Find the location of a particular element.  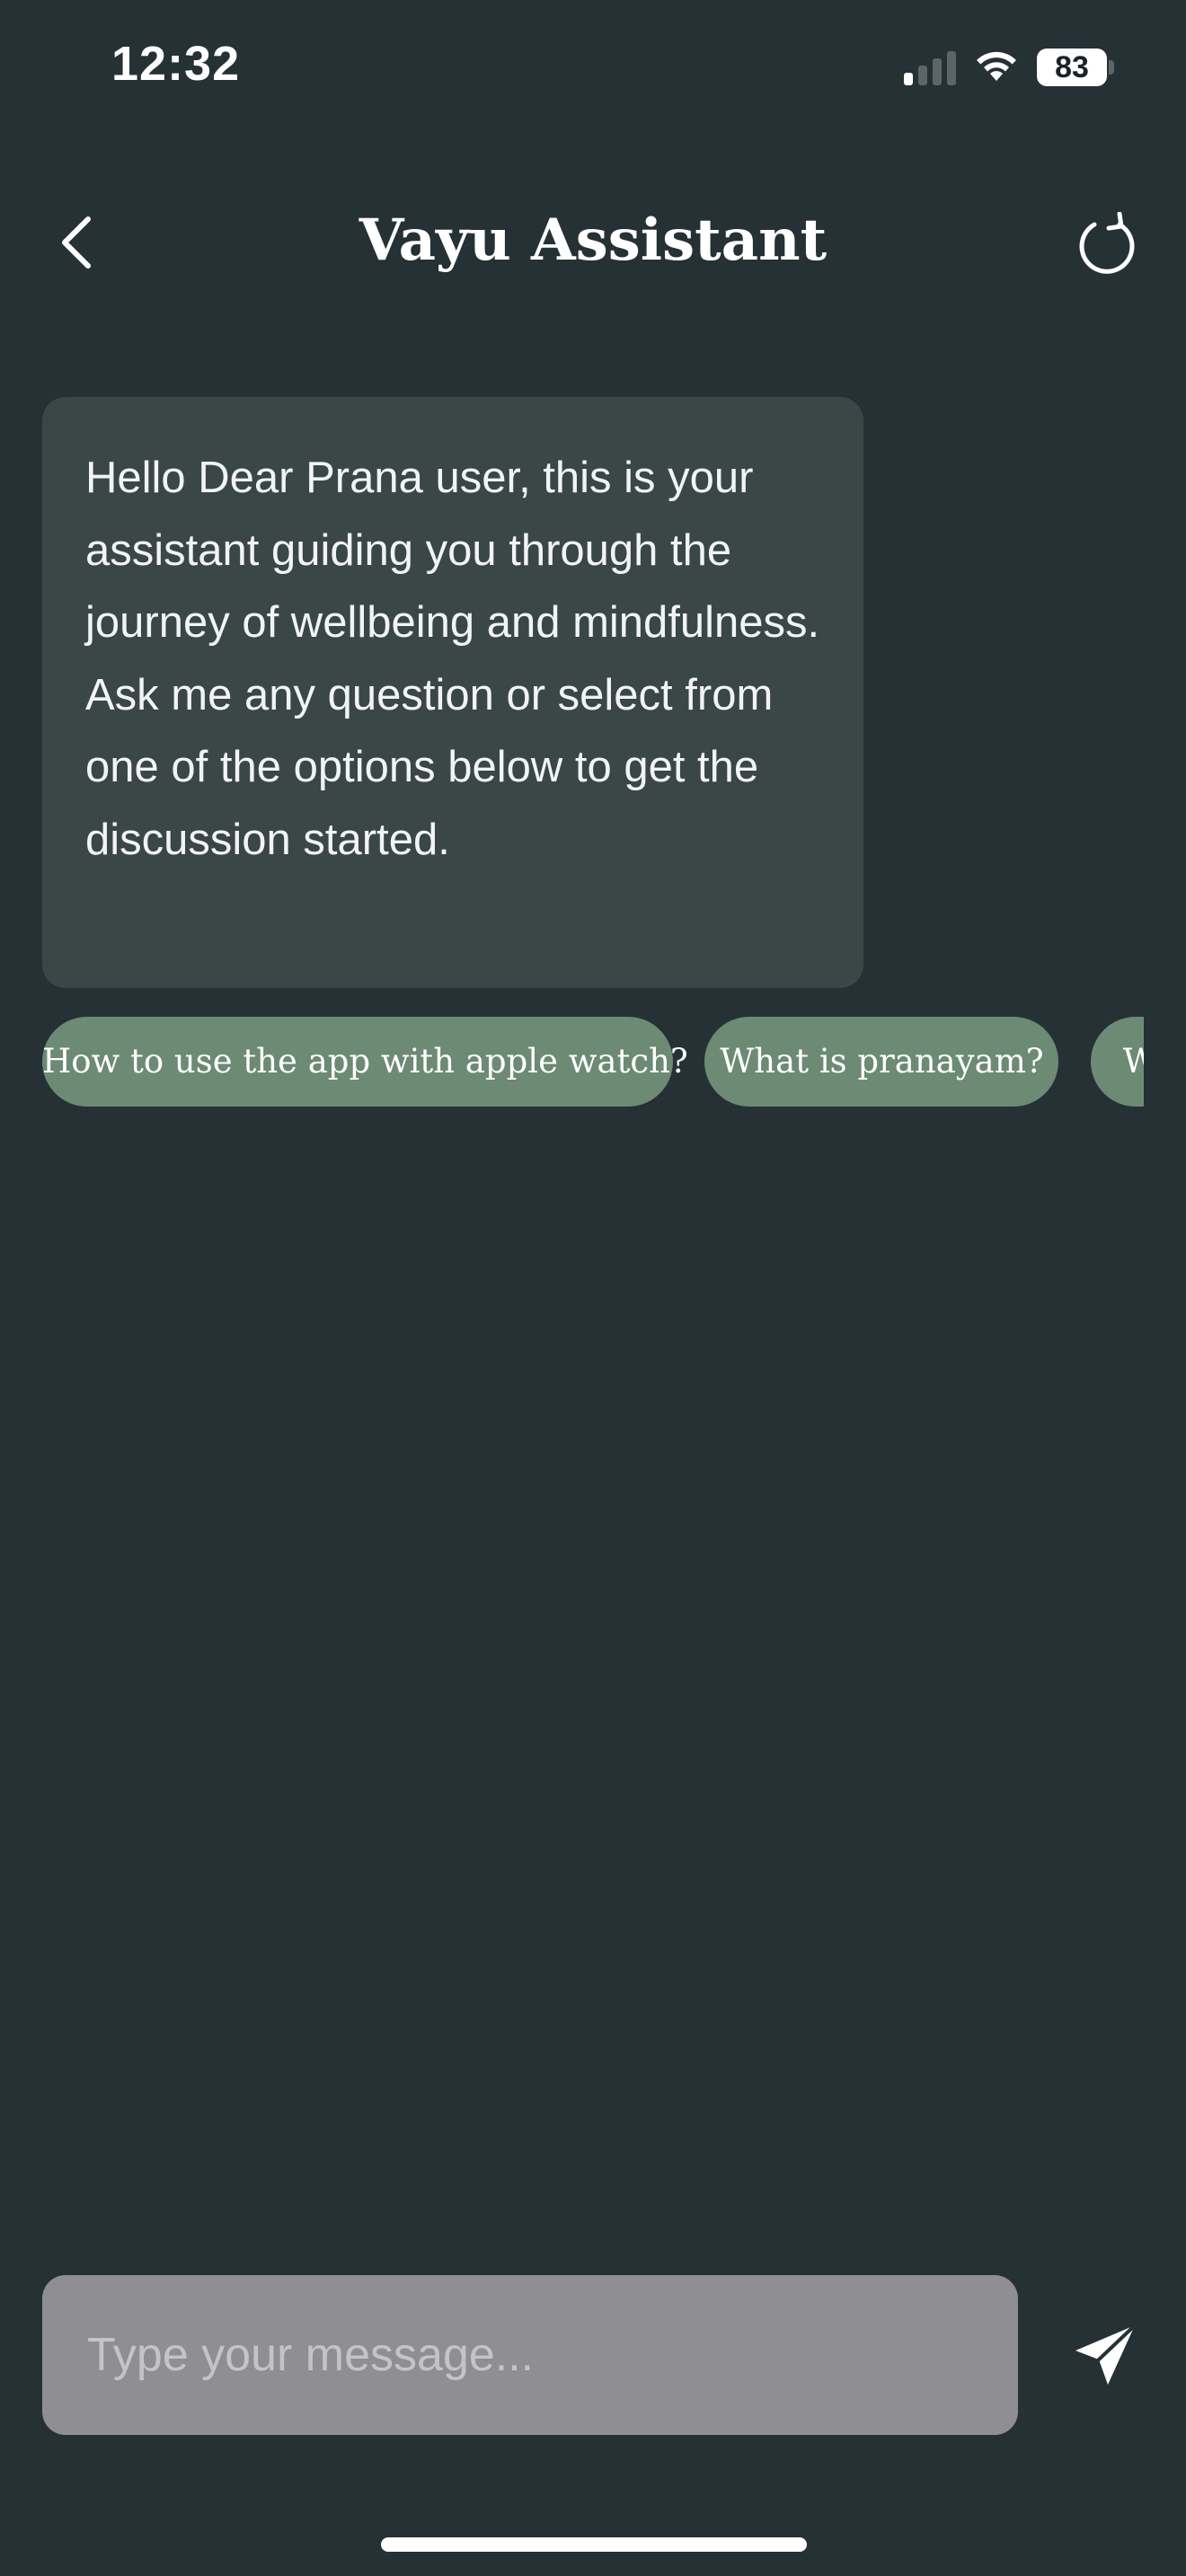

status-time: 12:32 is located at coordinates (176, 64).